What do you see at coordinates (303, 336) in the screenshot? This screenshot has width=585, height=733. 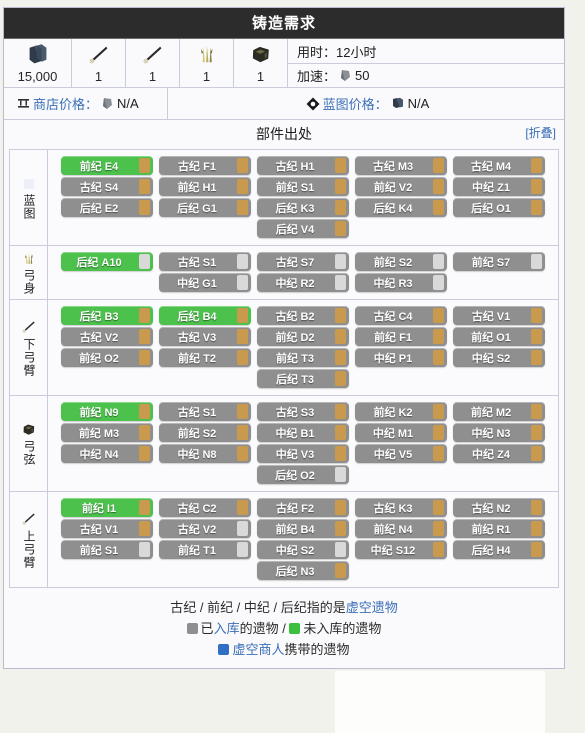 I see `relic-pill: 前纪 D2` at bounding box center [303, 336].